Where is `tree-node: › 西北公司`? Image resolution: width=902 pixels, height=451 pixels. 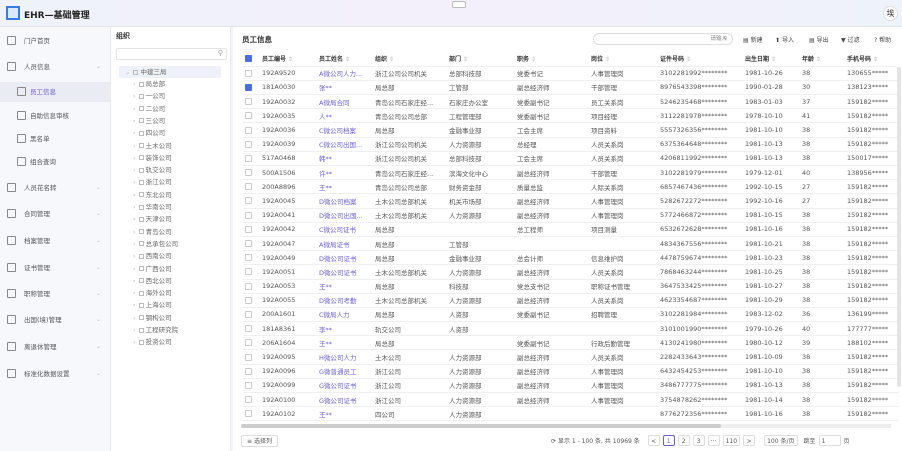
tree-node: › 西北公司 is located at coordinates (152, 281).